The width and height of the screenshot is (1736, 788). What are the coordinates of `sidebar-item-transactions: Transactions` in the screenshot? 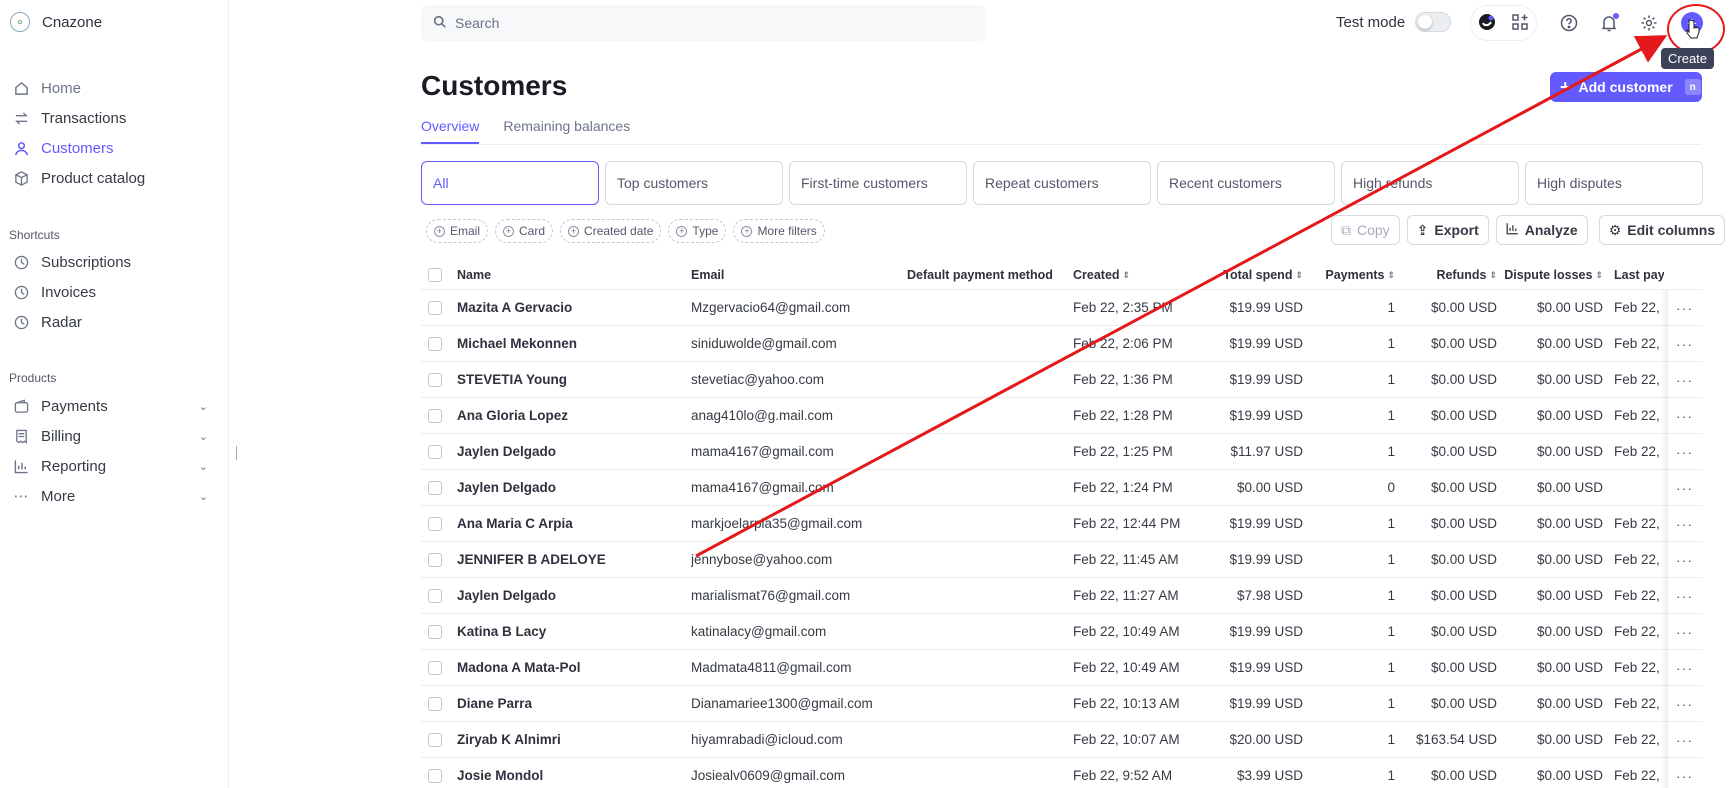 It's located at (110, 118).